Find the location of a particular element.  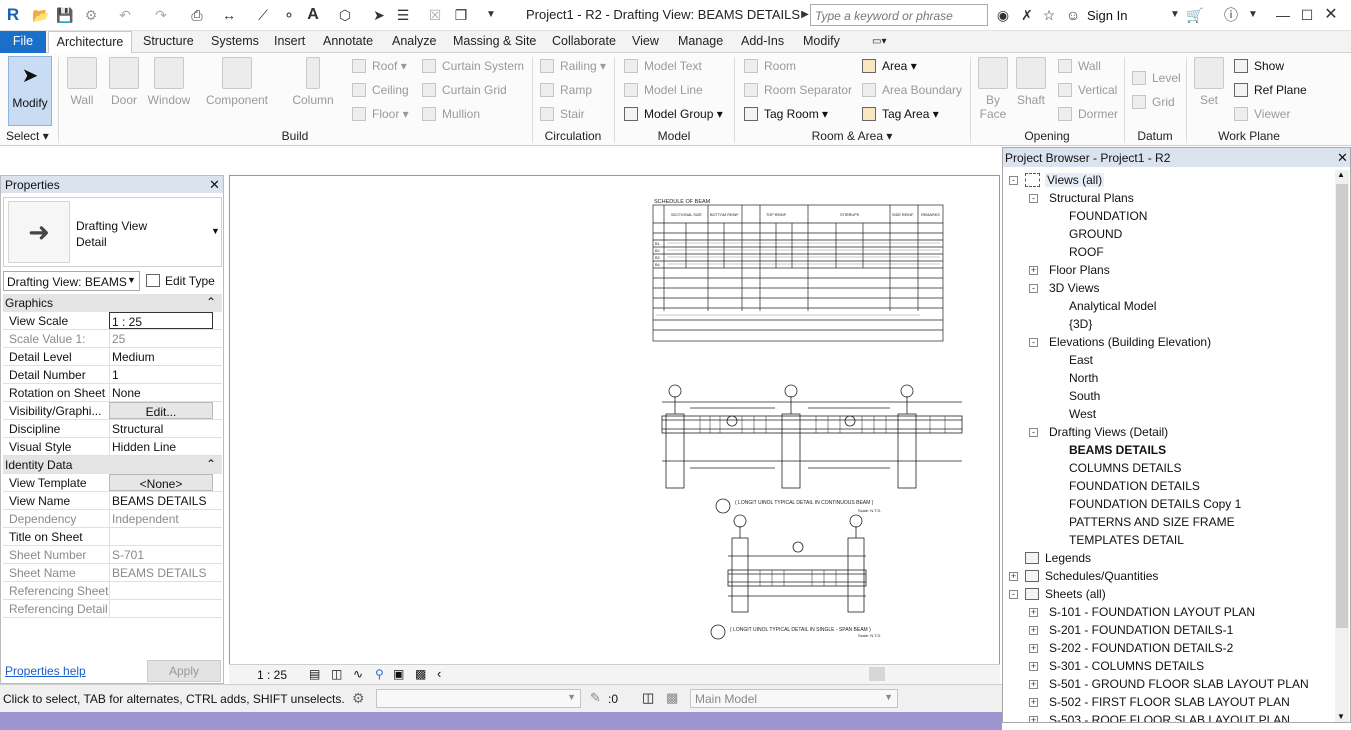

property-row: Referencing Sheet is located at coordinates (112, 591).